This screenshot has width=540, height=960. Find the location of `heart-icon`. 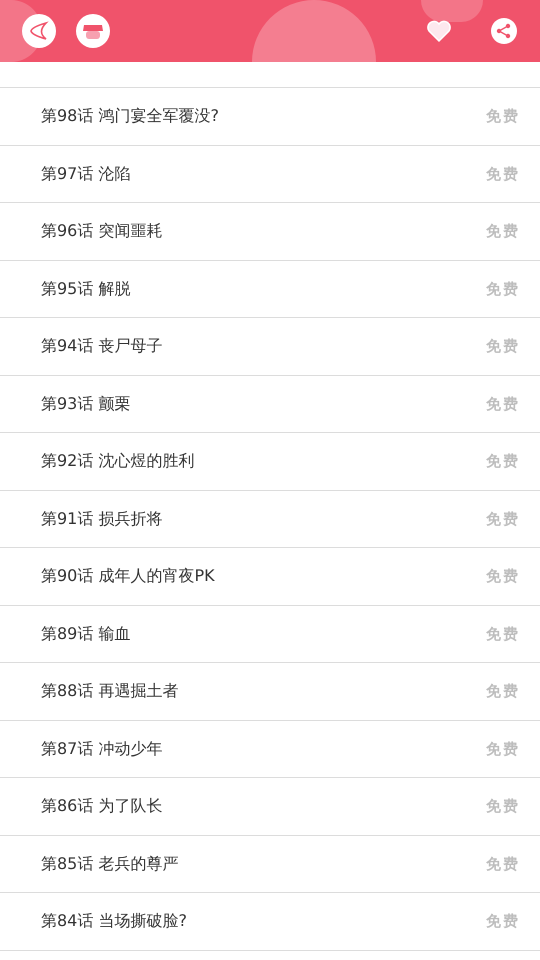

heart-icon is located at coordinates (439, 31).